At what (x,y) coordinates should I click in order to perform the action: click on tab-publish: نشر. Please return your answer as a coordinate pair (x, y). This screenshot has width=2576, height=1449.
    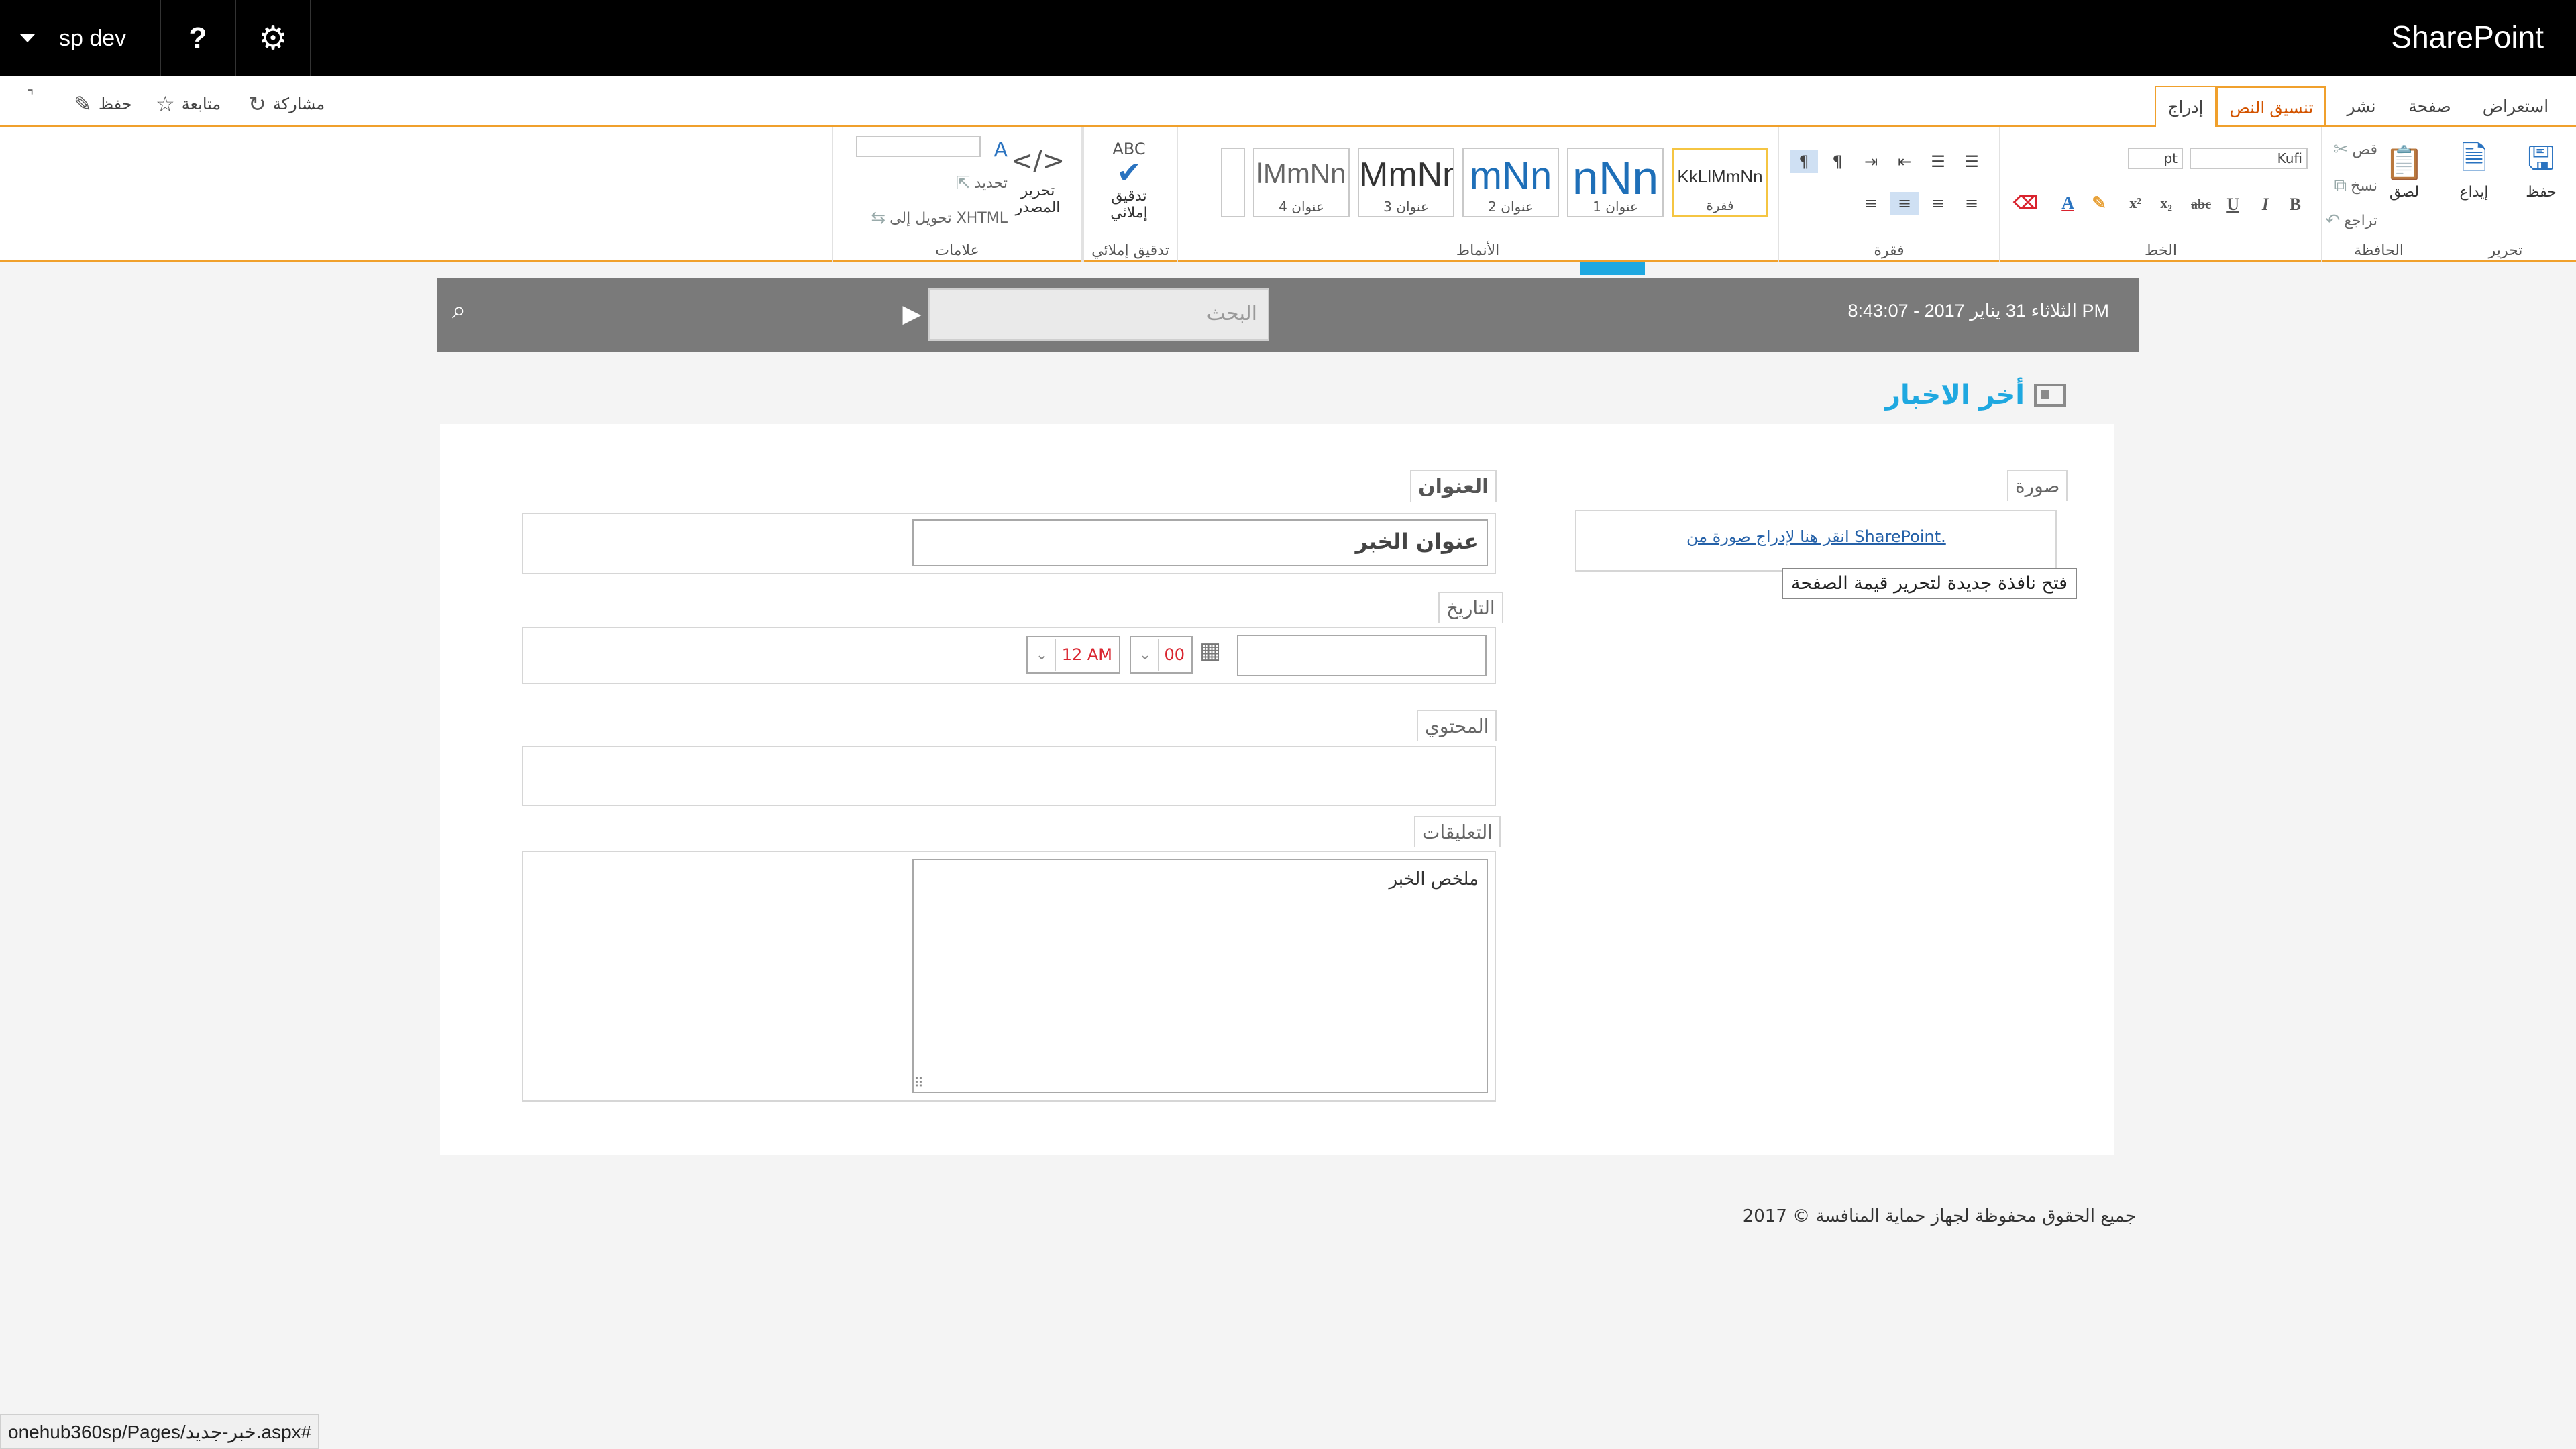
    Looking at the image, I should click on (2361, 106).